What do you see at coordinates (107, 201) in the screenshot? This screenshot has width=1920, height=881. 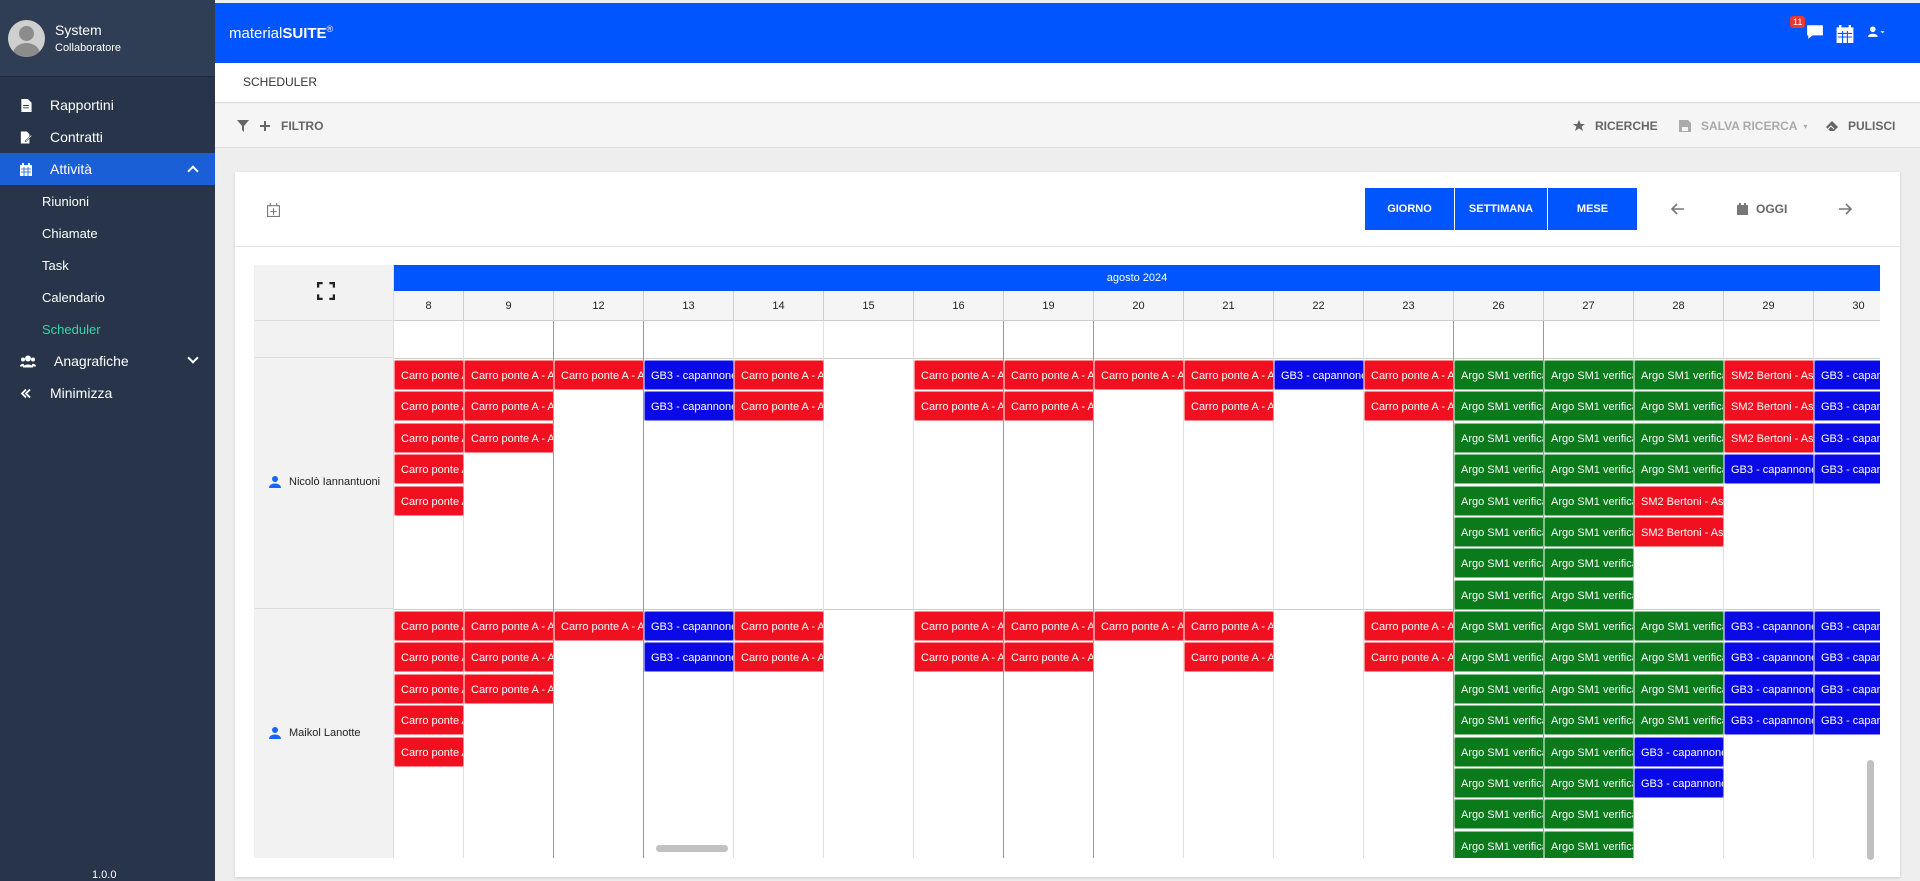 I see `sidebar-subitem-riunioni: Riunioni` at bounding box center [107, 201].